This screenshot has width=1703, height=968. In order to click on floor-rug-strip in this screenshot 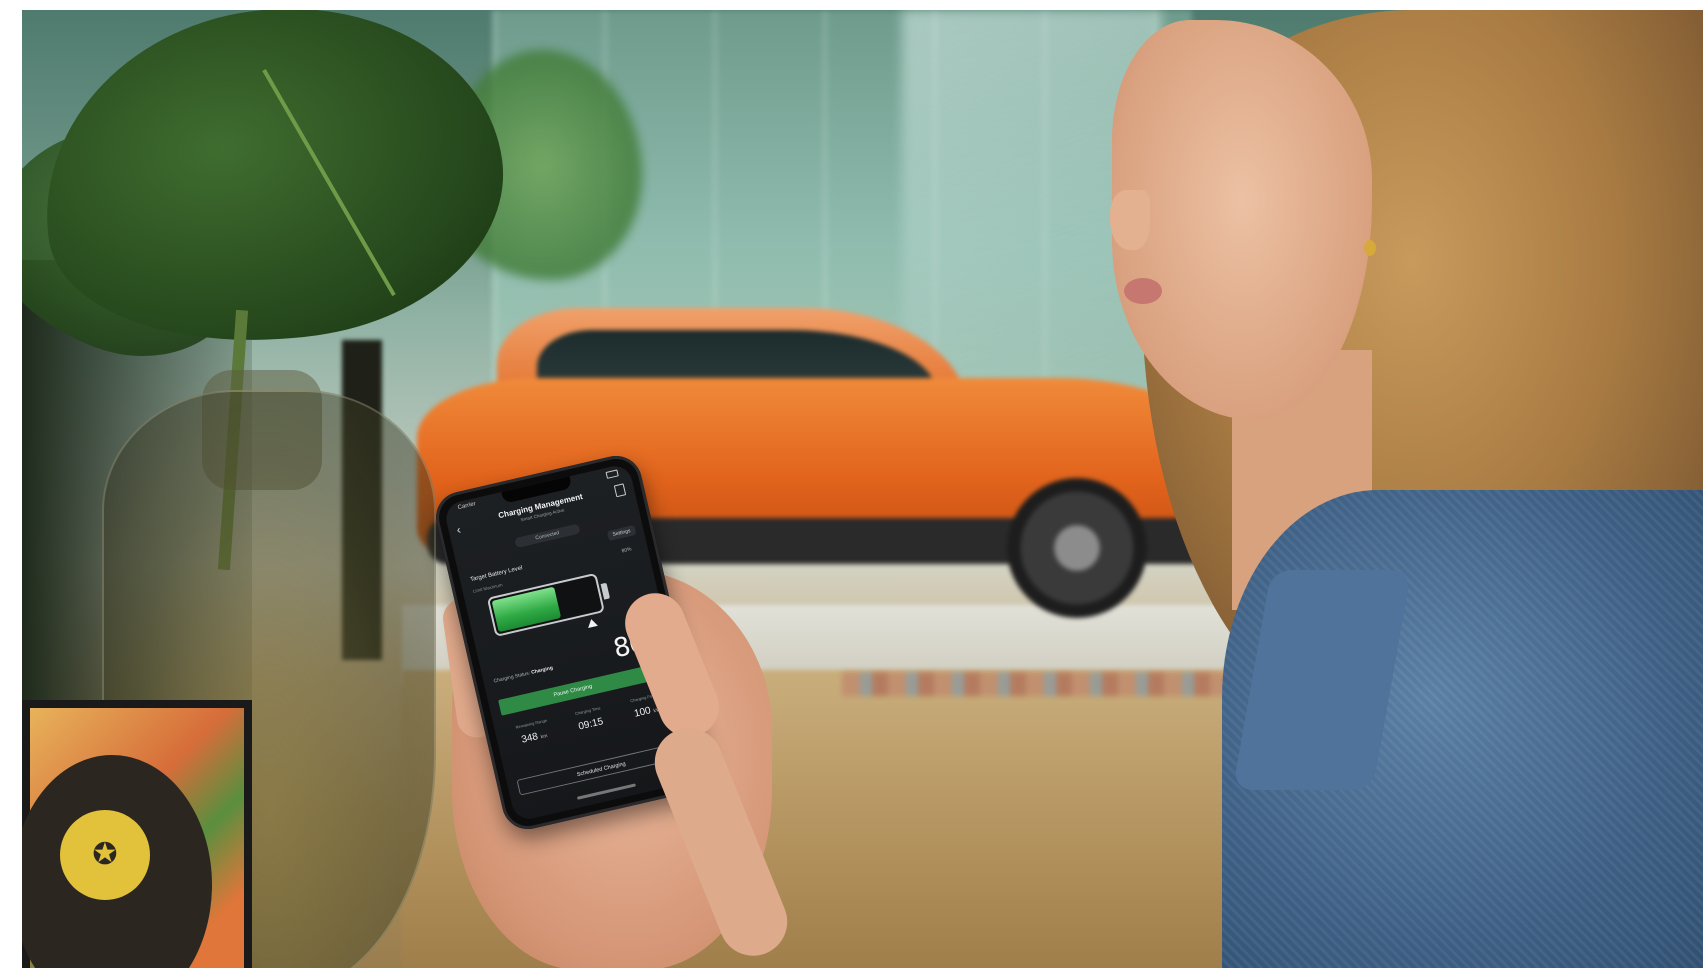, I will do `click(1062, 684)`.